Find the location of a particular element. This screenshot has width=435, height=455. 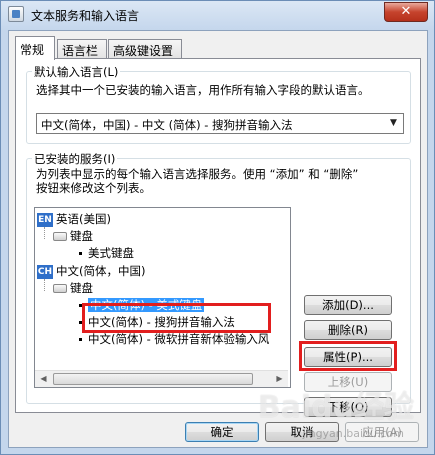

tree-lang-ch: CH 中文(简体，中国) is located at coordinates (91, 271).